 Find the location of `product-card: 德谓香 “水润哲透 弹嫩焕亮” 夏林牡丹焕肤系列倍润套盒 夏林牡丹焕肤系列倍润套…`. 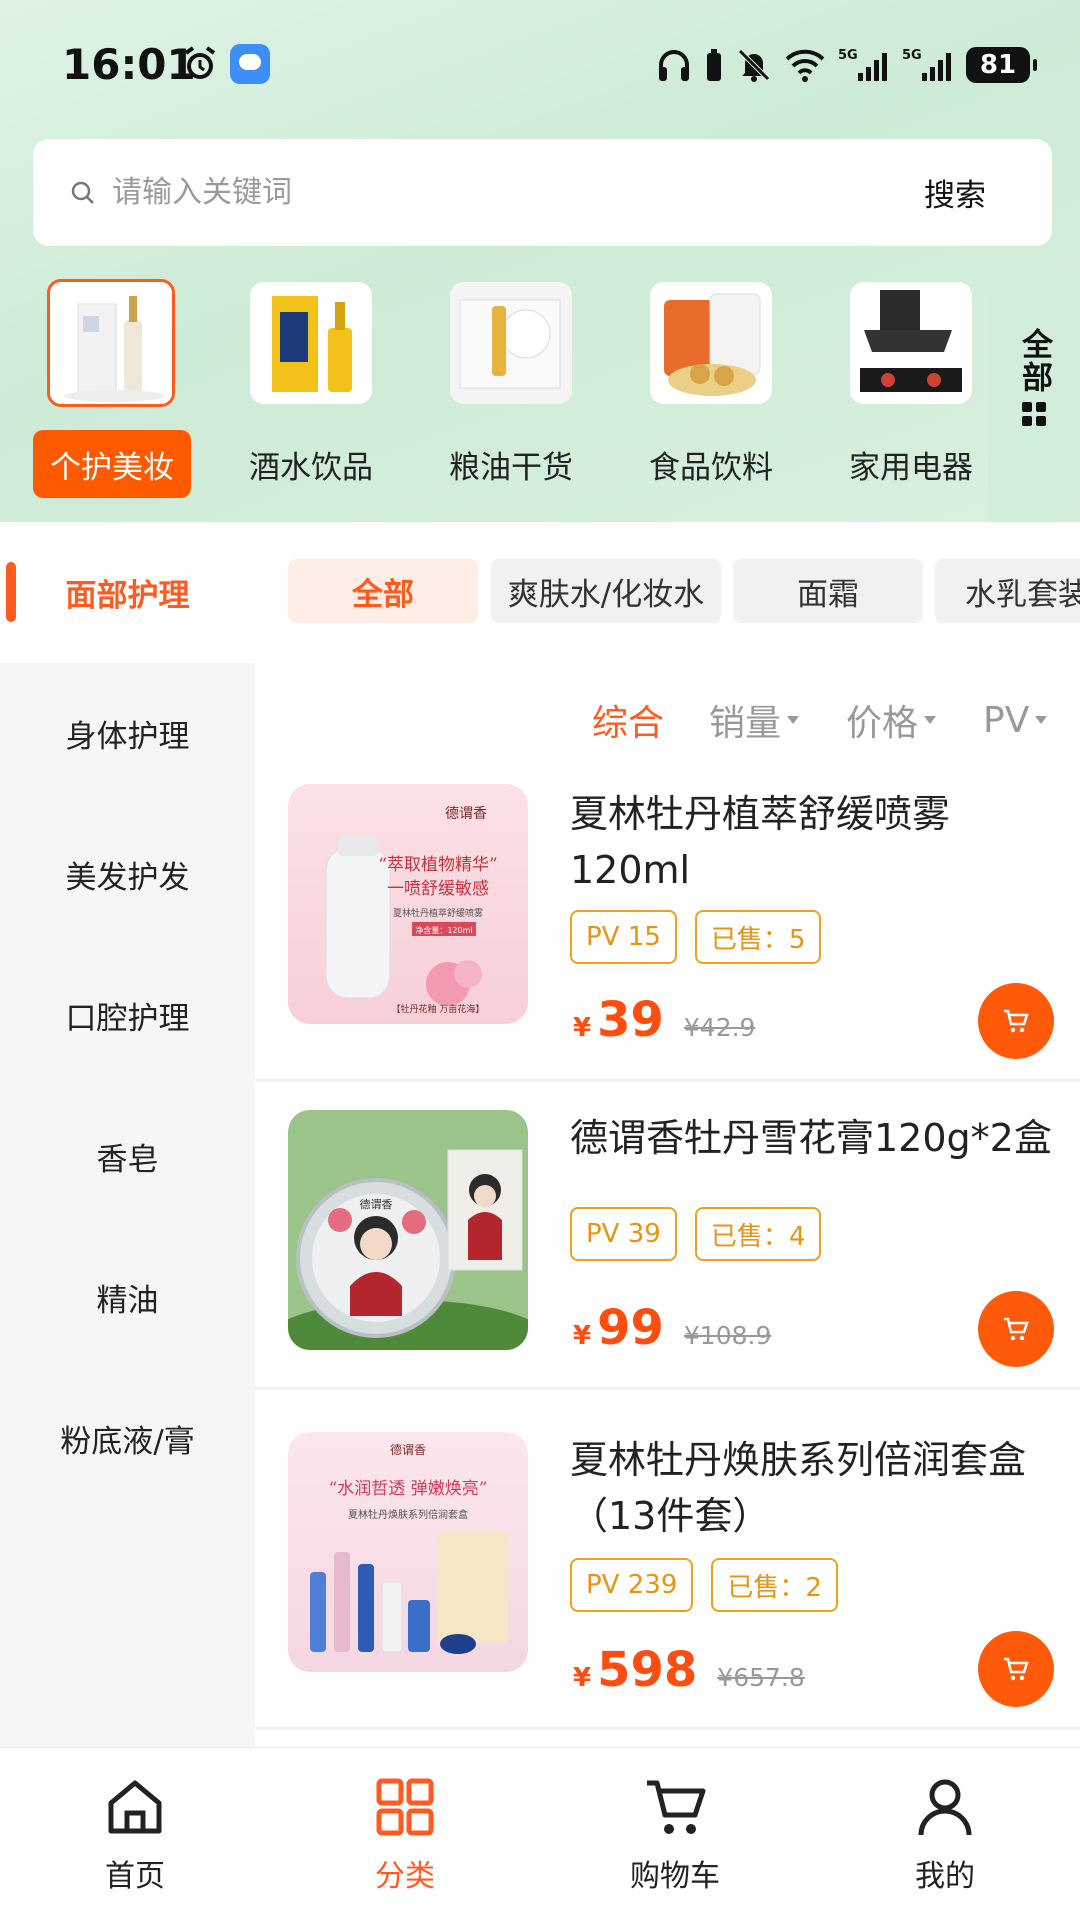

product-card: 德谓香 “水润哲透 弹嫩焕亮” 夏林牡丹焕肤系列倍润套盒 夏林牡丹焕肤系列倍润套… is located at coordinates (667, 1560).